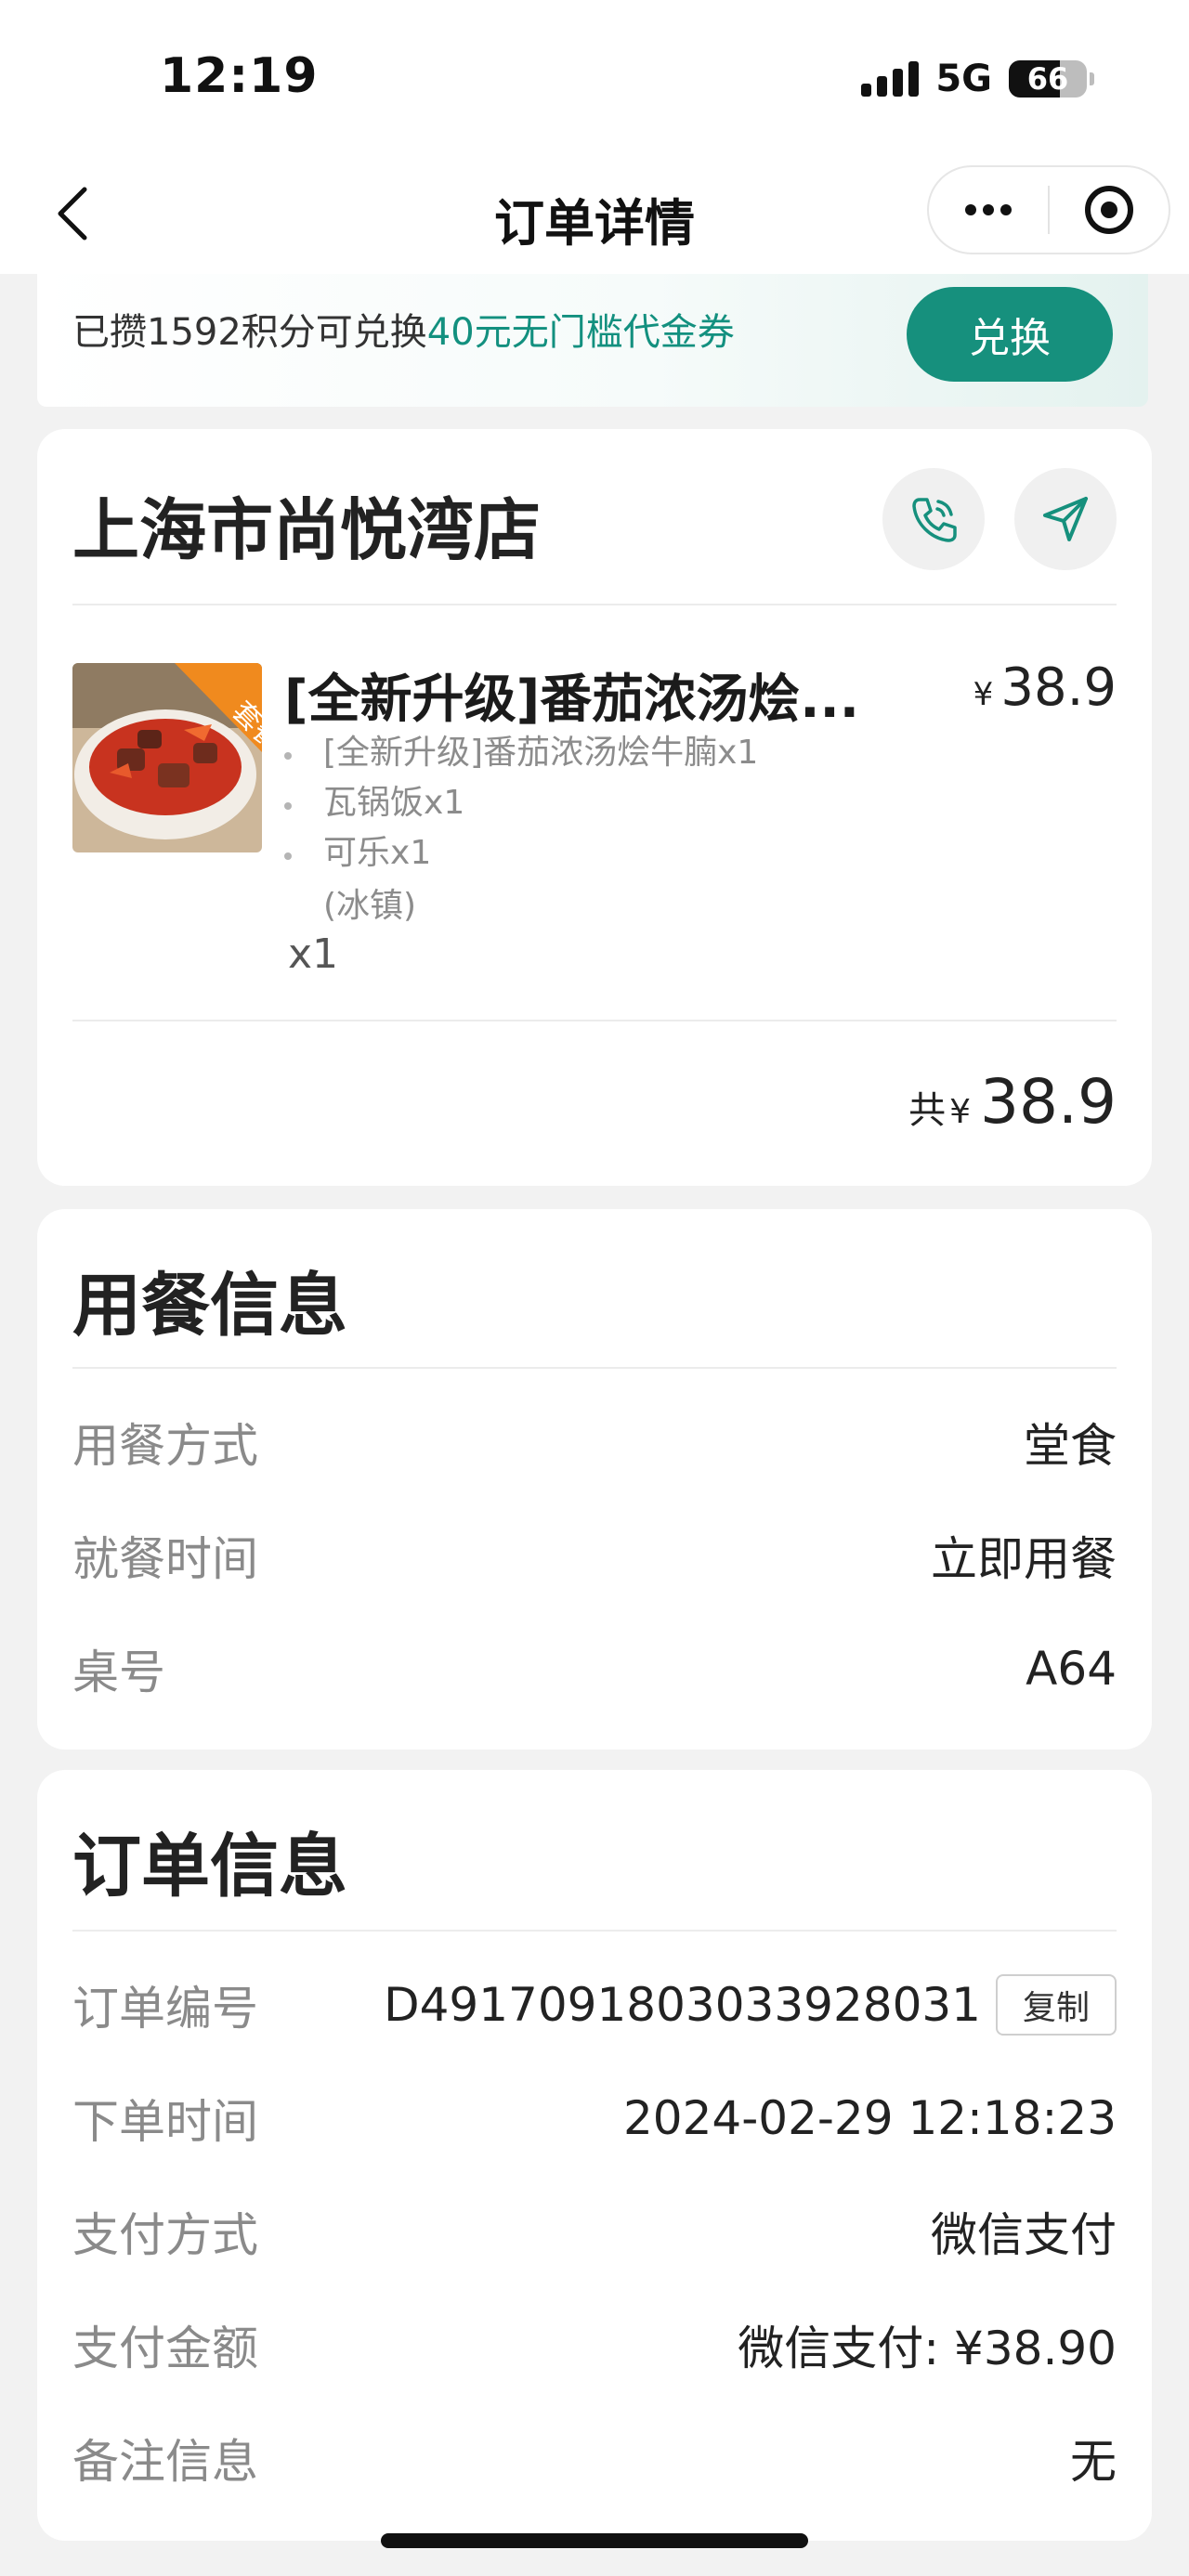  I want to click on info-row: 下单时间 2024-02-29 12:18:23, so click(594, 2118).